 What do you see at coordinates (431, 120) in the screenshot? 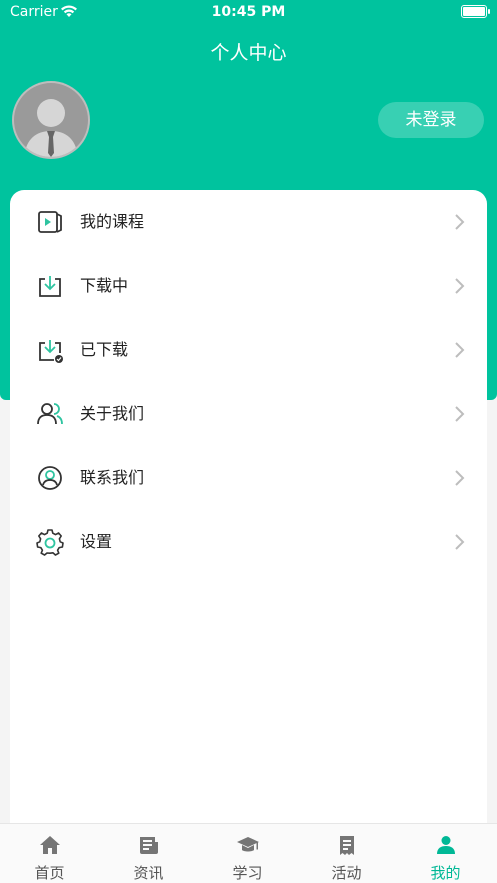
I see `login-button: 未登录` at bounding box center [431, 120].